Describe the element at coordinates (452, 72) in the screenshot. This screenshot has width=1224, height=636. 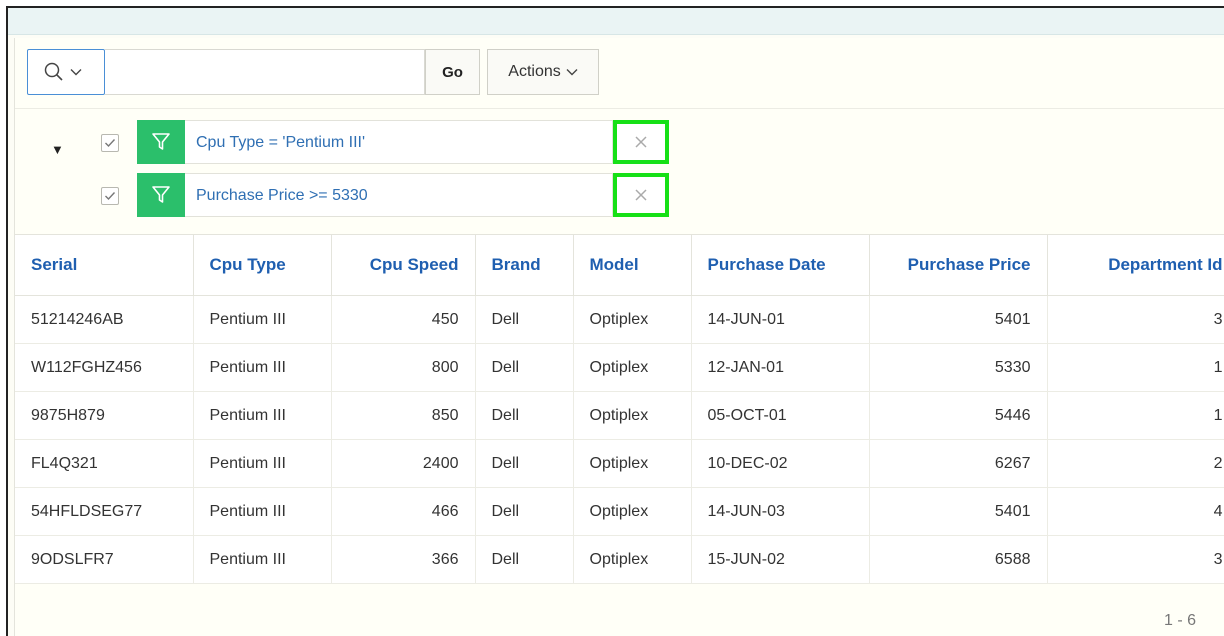
I see `go-button: Go` at that location.